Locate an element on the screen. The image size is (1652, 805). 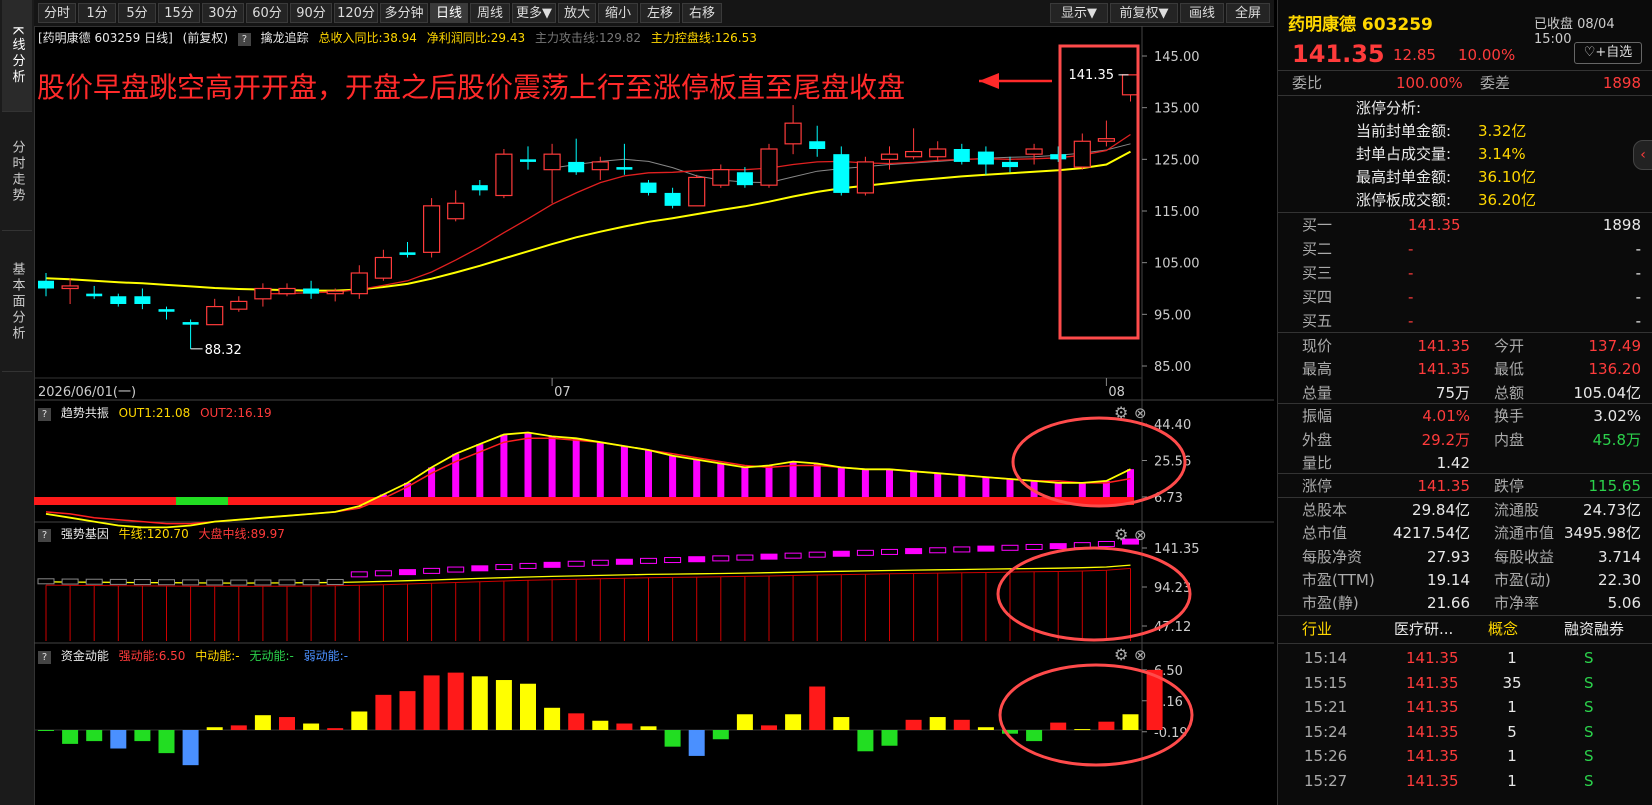
tick-volume: 1 is located at coordinates (1512, 780).